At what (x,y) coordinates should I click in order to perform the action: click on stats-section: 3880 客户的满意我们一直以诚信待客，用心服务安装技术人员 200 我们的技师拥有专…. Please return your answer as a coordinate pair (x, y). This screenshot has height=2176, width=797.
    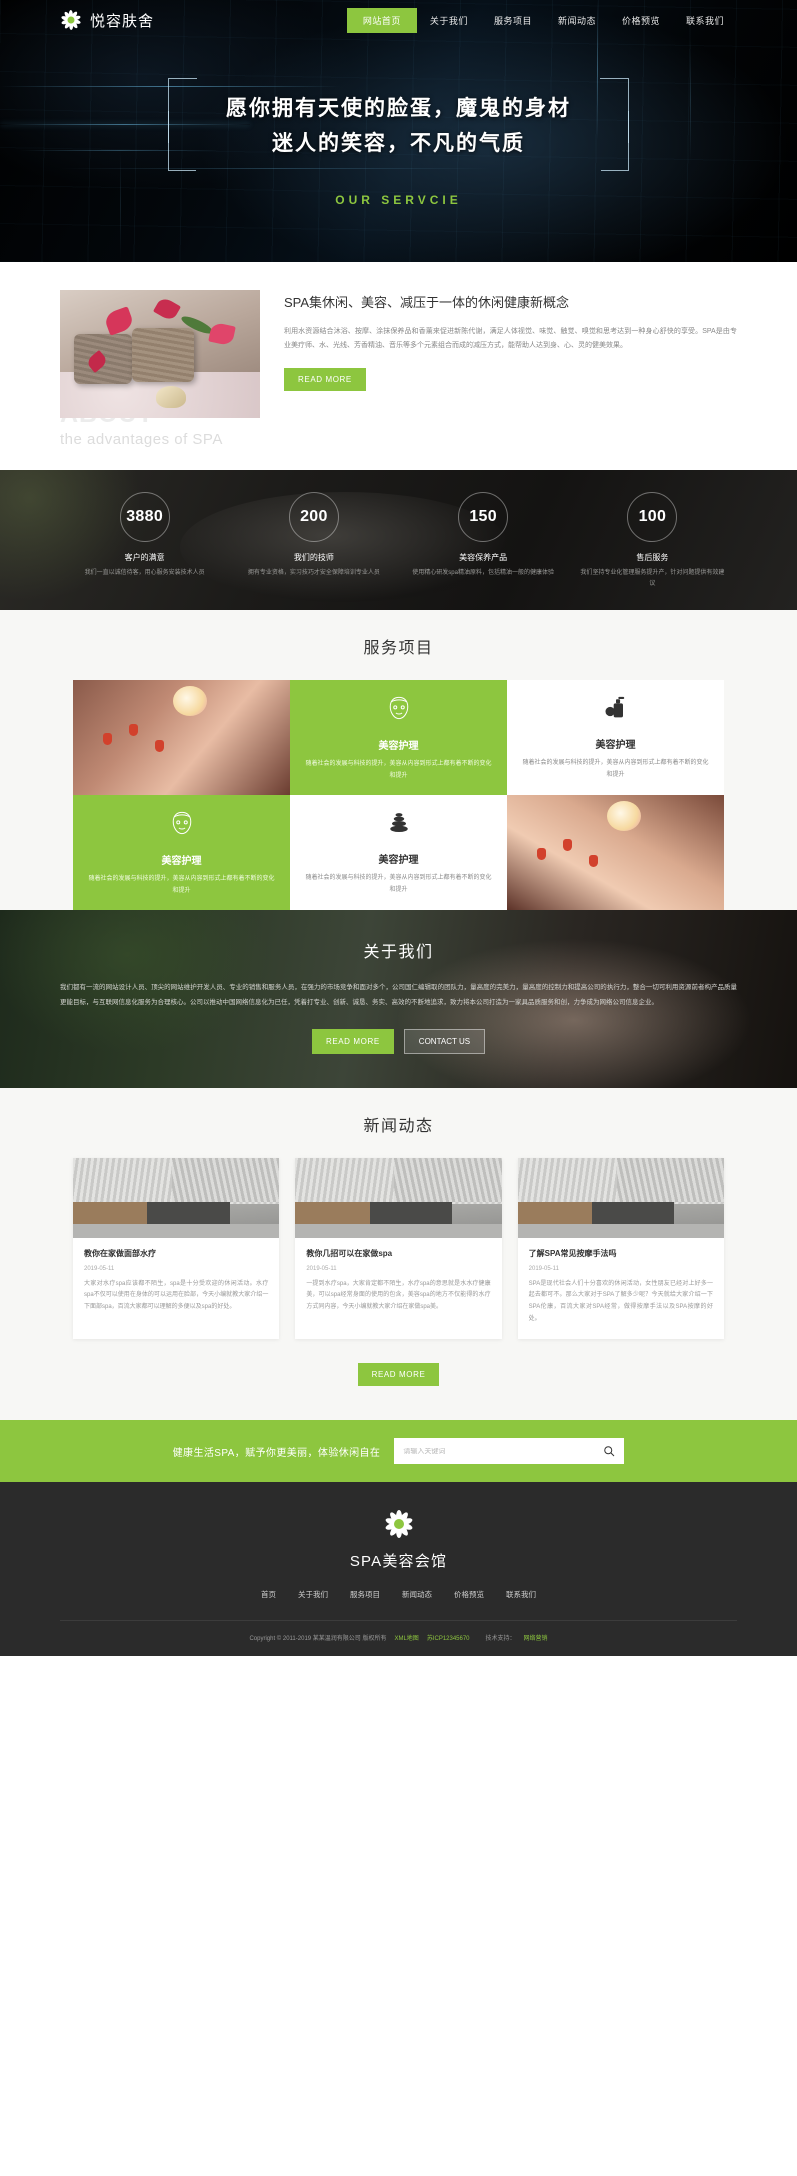
    Looking at the image, I should click on (398, 540).